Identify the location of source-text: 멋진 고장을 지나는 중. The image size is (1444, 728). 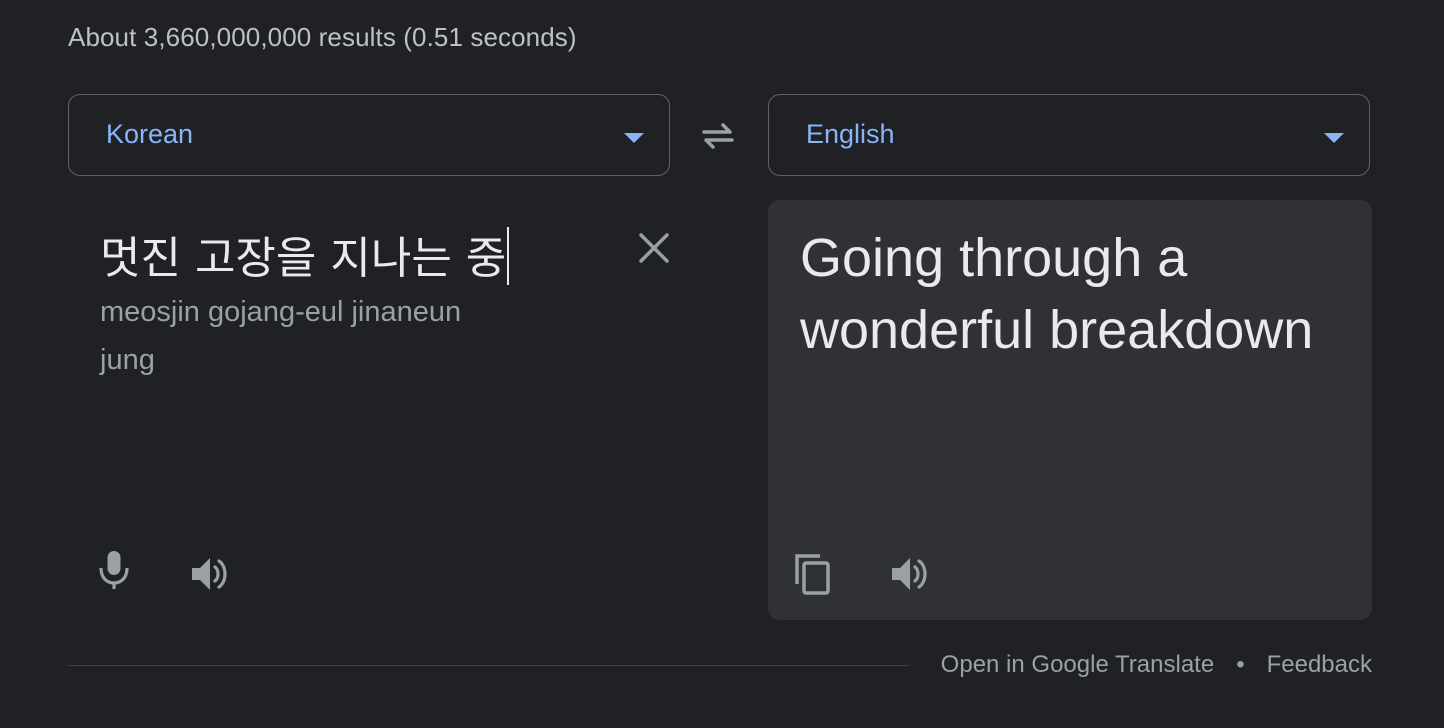
(303, 258).